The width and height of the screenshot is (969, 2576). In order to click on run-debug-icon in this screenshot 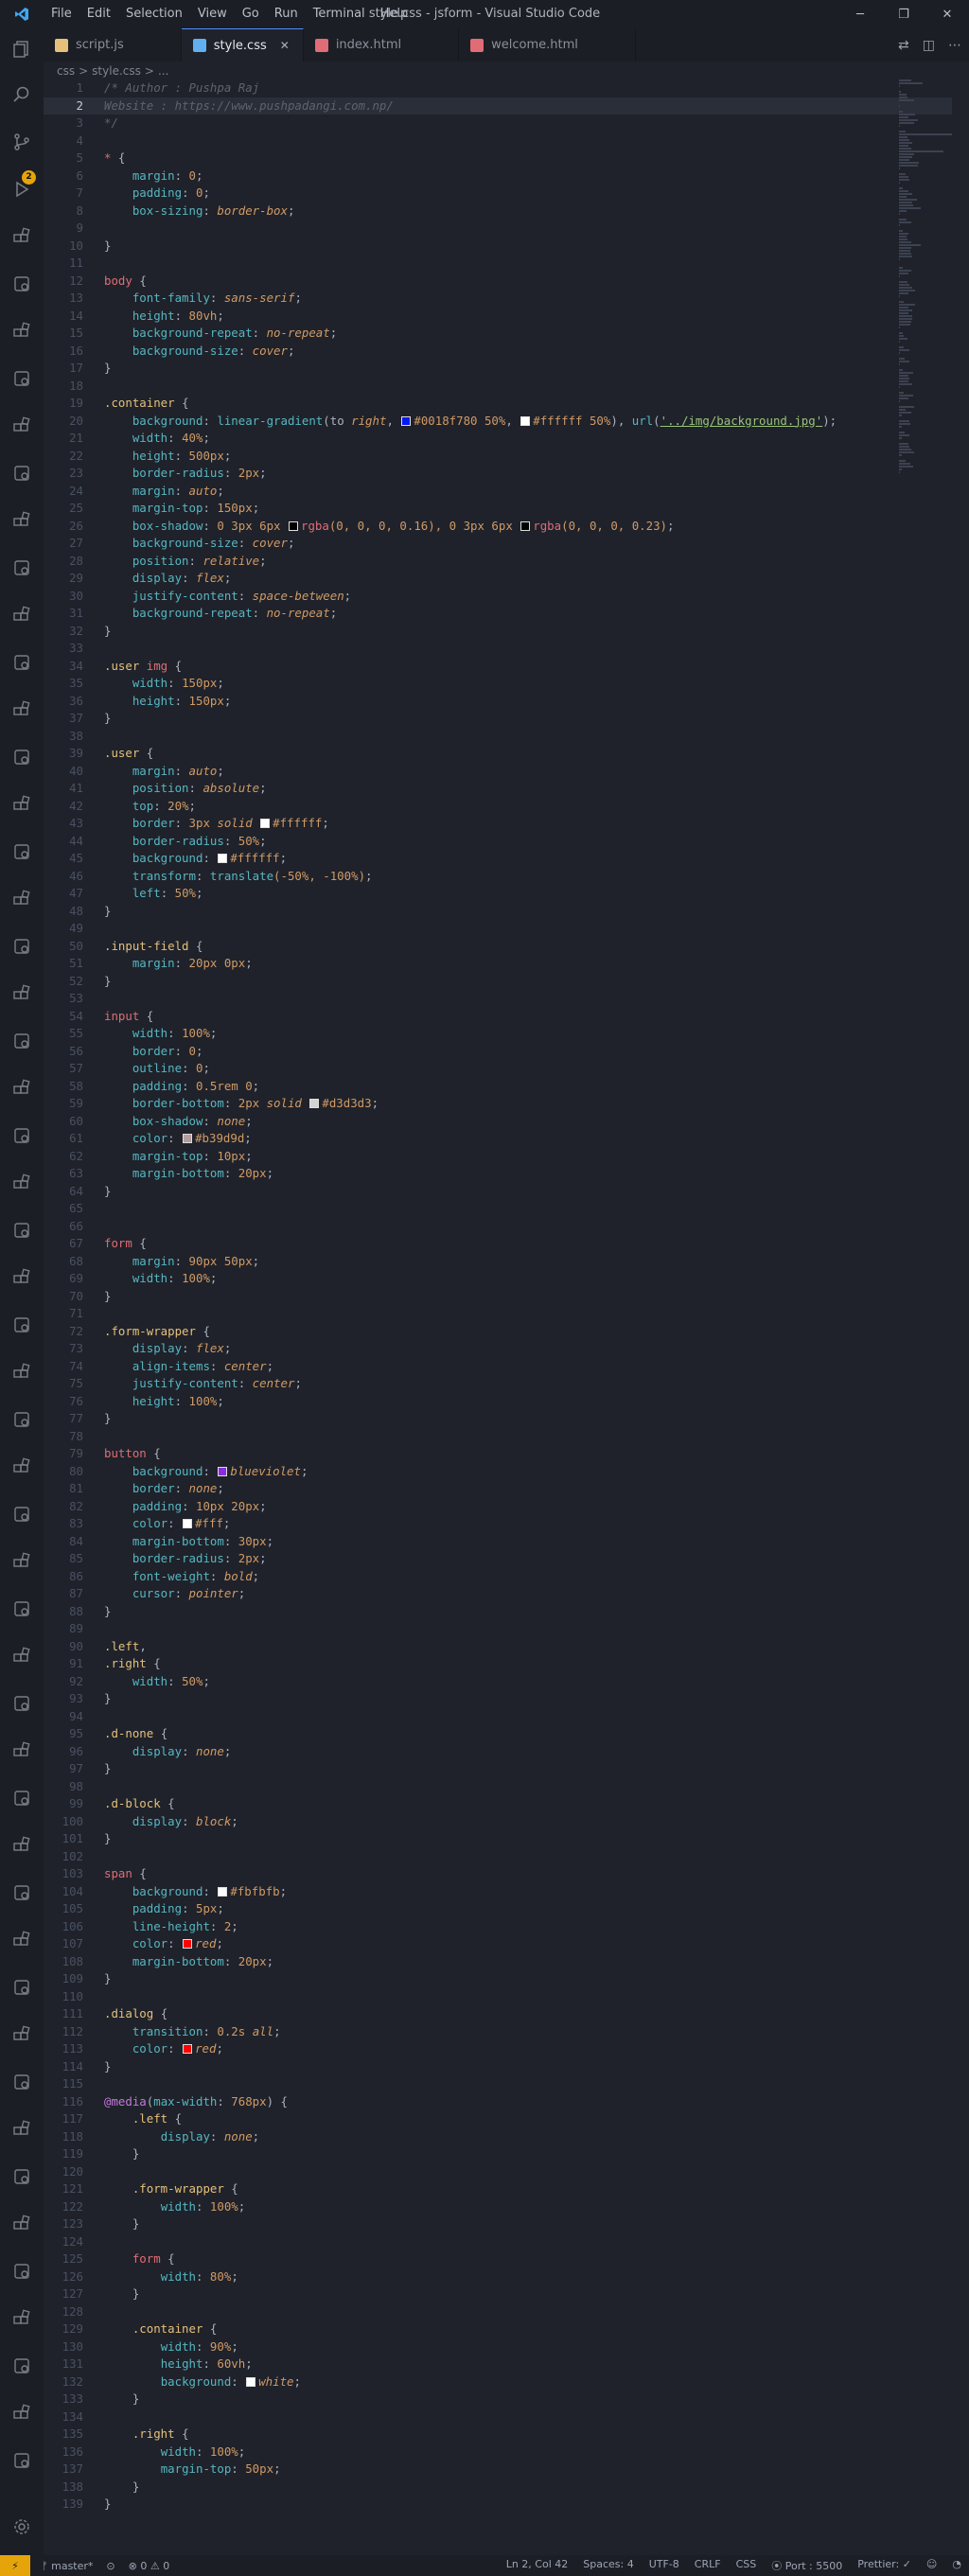, I will do `click(21, 189)`.